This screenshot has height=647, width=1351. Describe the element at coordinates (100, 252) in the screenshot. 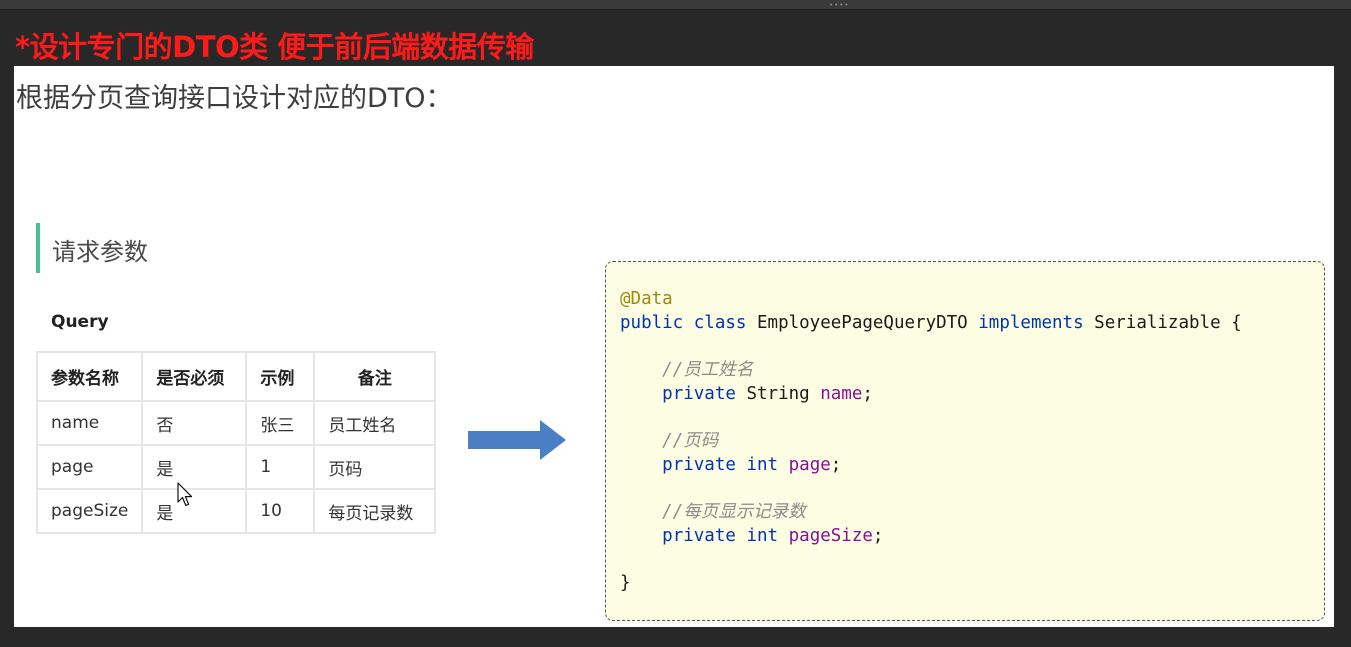

I see `section-title: 请求参数` at that location.